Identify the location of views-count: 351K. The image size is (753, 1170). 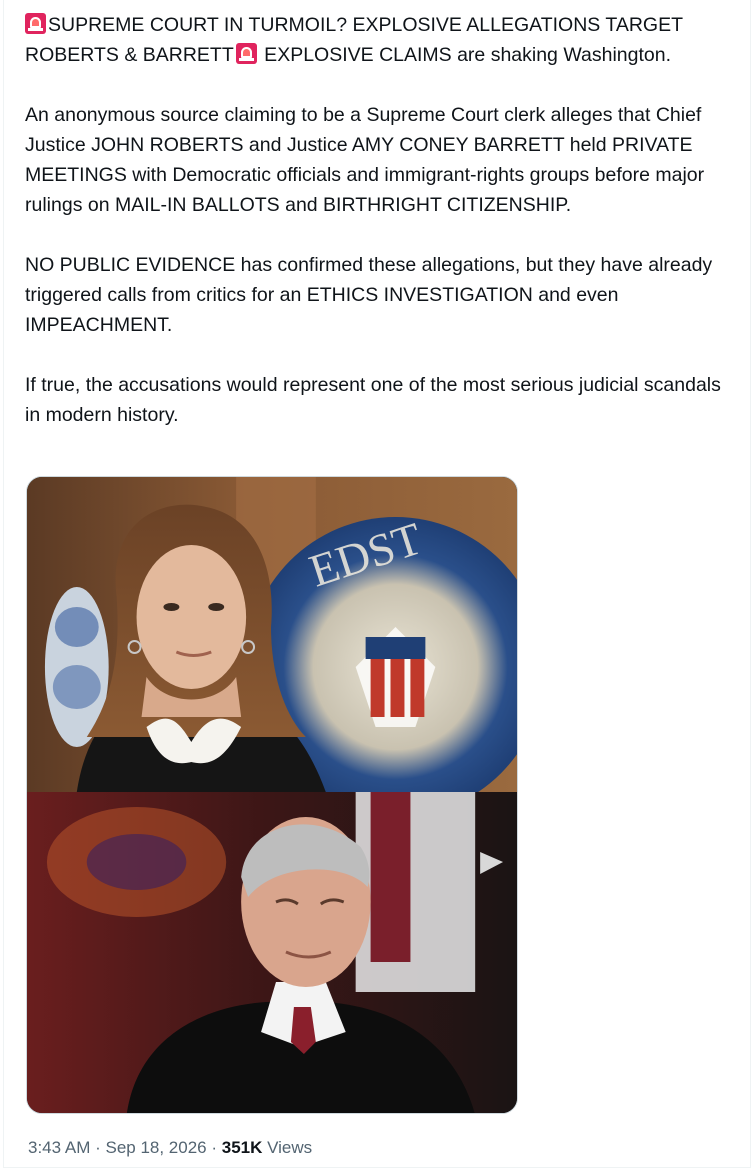
(242, 1147).